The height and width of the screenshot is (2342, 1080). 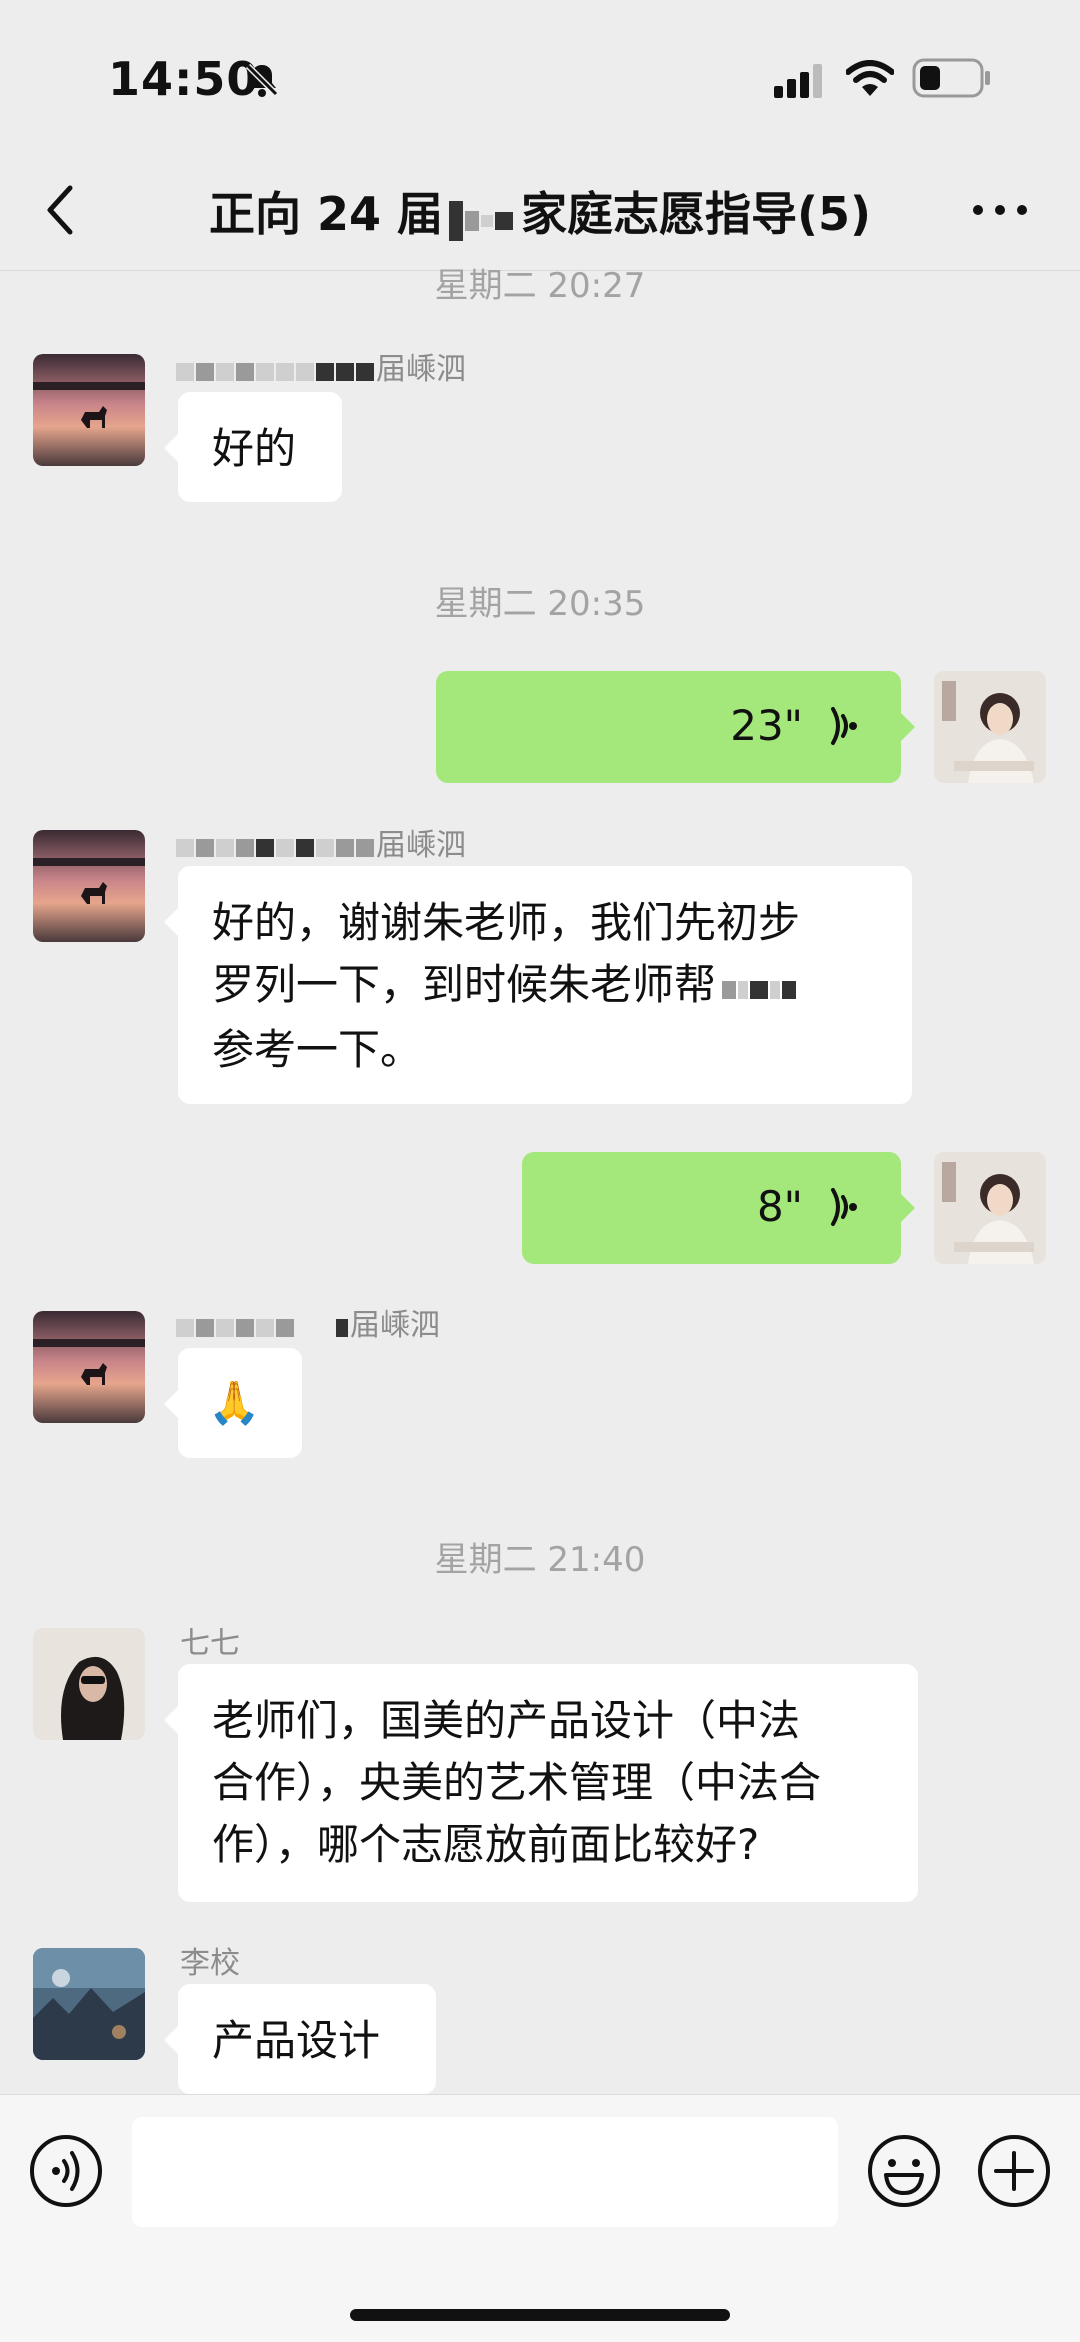 What do you see at coordinates (760, 988) in the screenshot?
I see `redacted-text` at bounding box center [760, 988].